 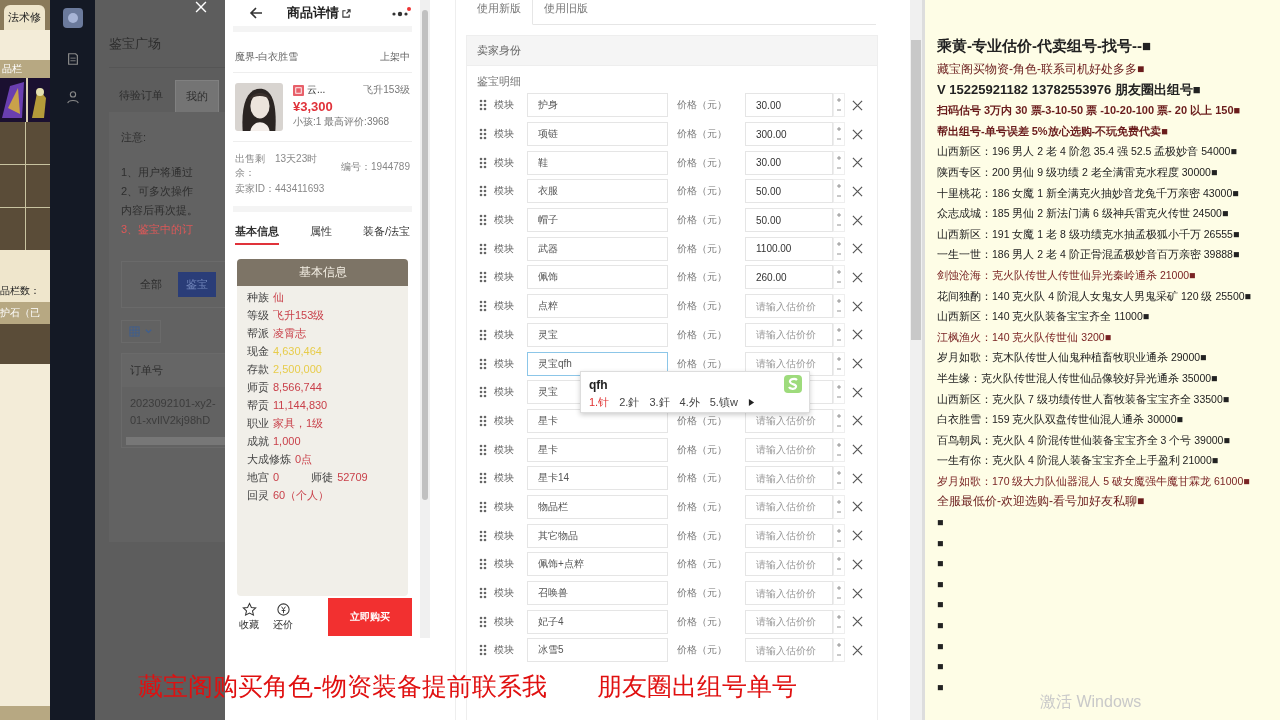 I want to click on game-tab: 法术修, so click(x=24, y=17).